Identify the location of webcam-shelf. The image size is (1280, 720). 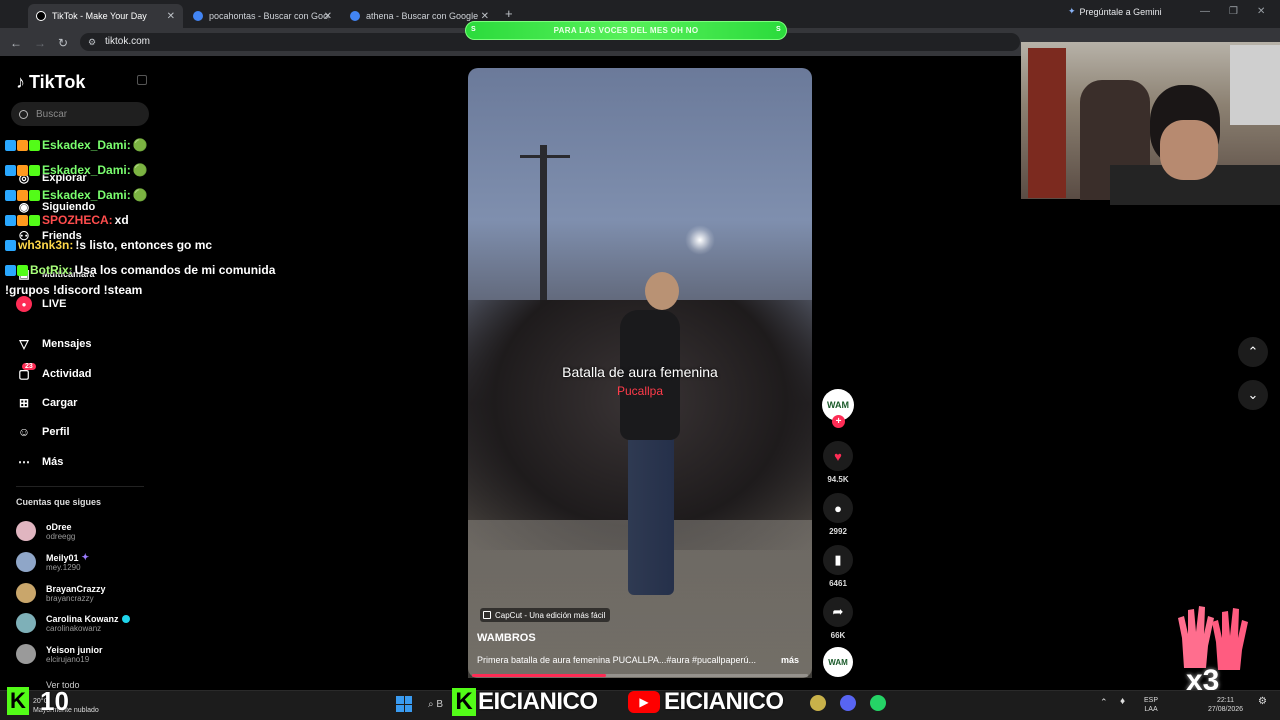
(1255, 85).